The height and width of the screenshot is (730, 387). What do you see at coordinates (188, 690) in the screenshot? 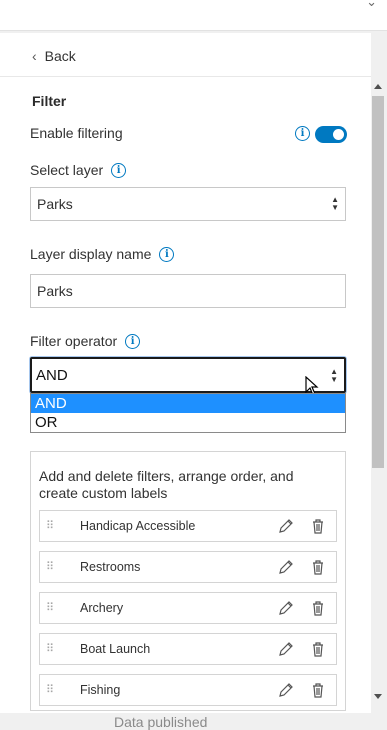
I see `filter-item: ⠿ Fishing` at bounding box center [188, 690].